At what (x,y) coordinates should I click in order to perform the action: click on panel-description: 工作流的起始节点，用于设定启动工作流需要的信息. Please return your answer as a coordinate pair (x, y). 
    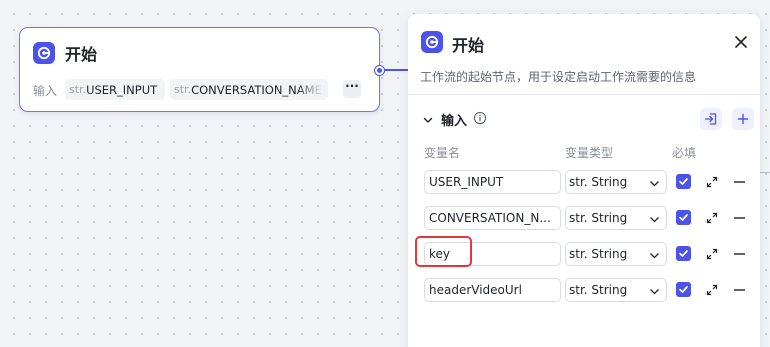
    Looking at the image, I should click on (558, 77).